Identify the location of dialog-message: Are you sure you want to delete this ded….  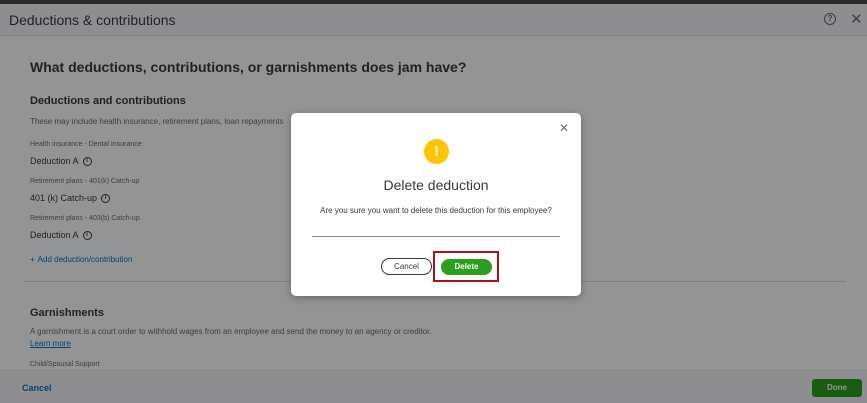
(436, 210).